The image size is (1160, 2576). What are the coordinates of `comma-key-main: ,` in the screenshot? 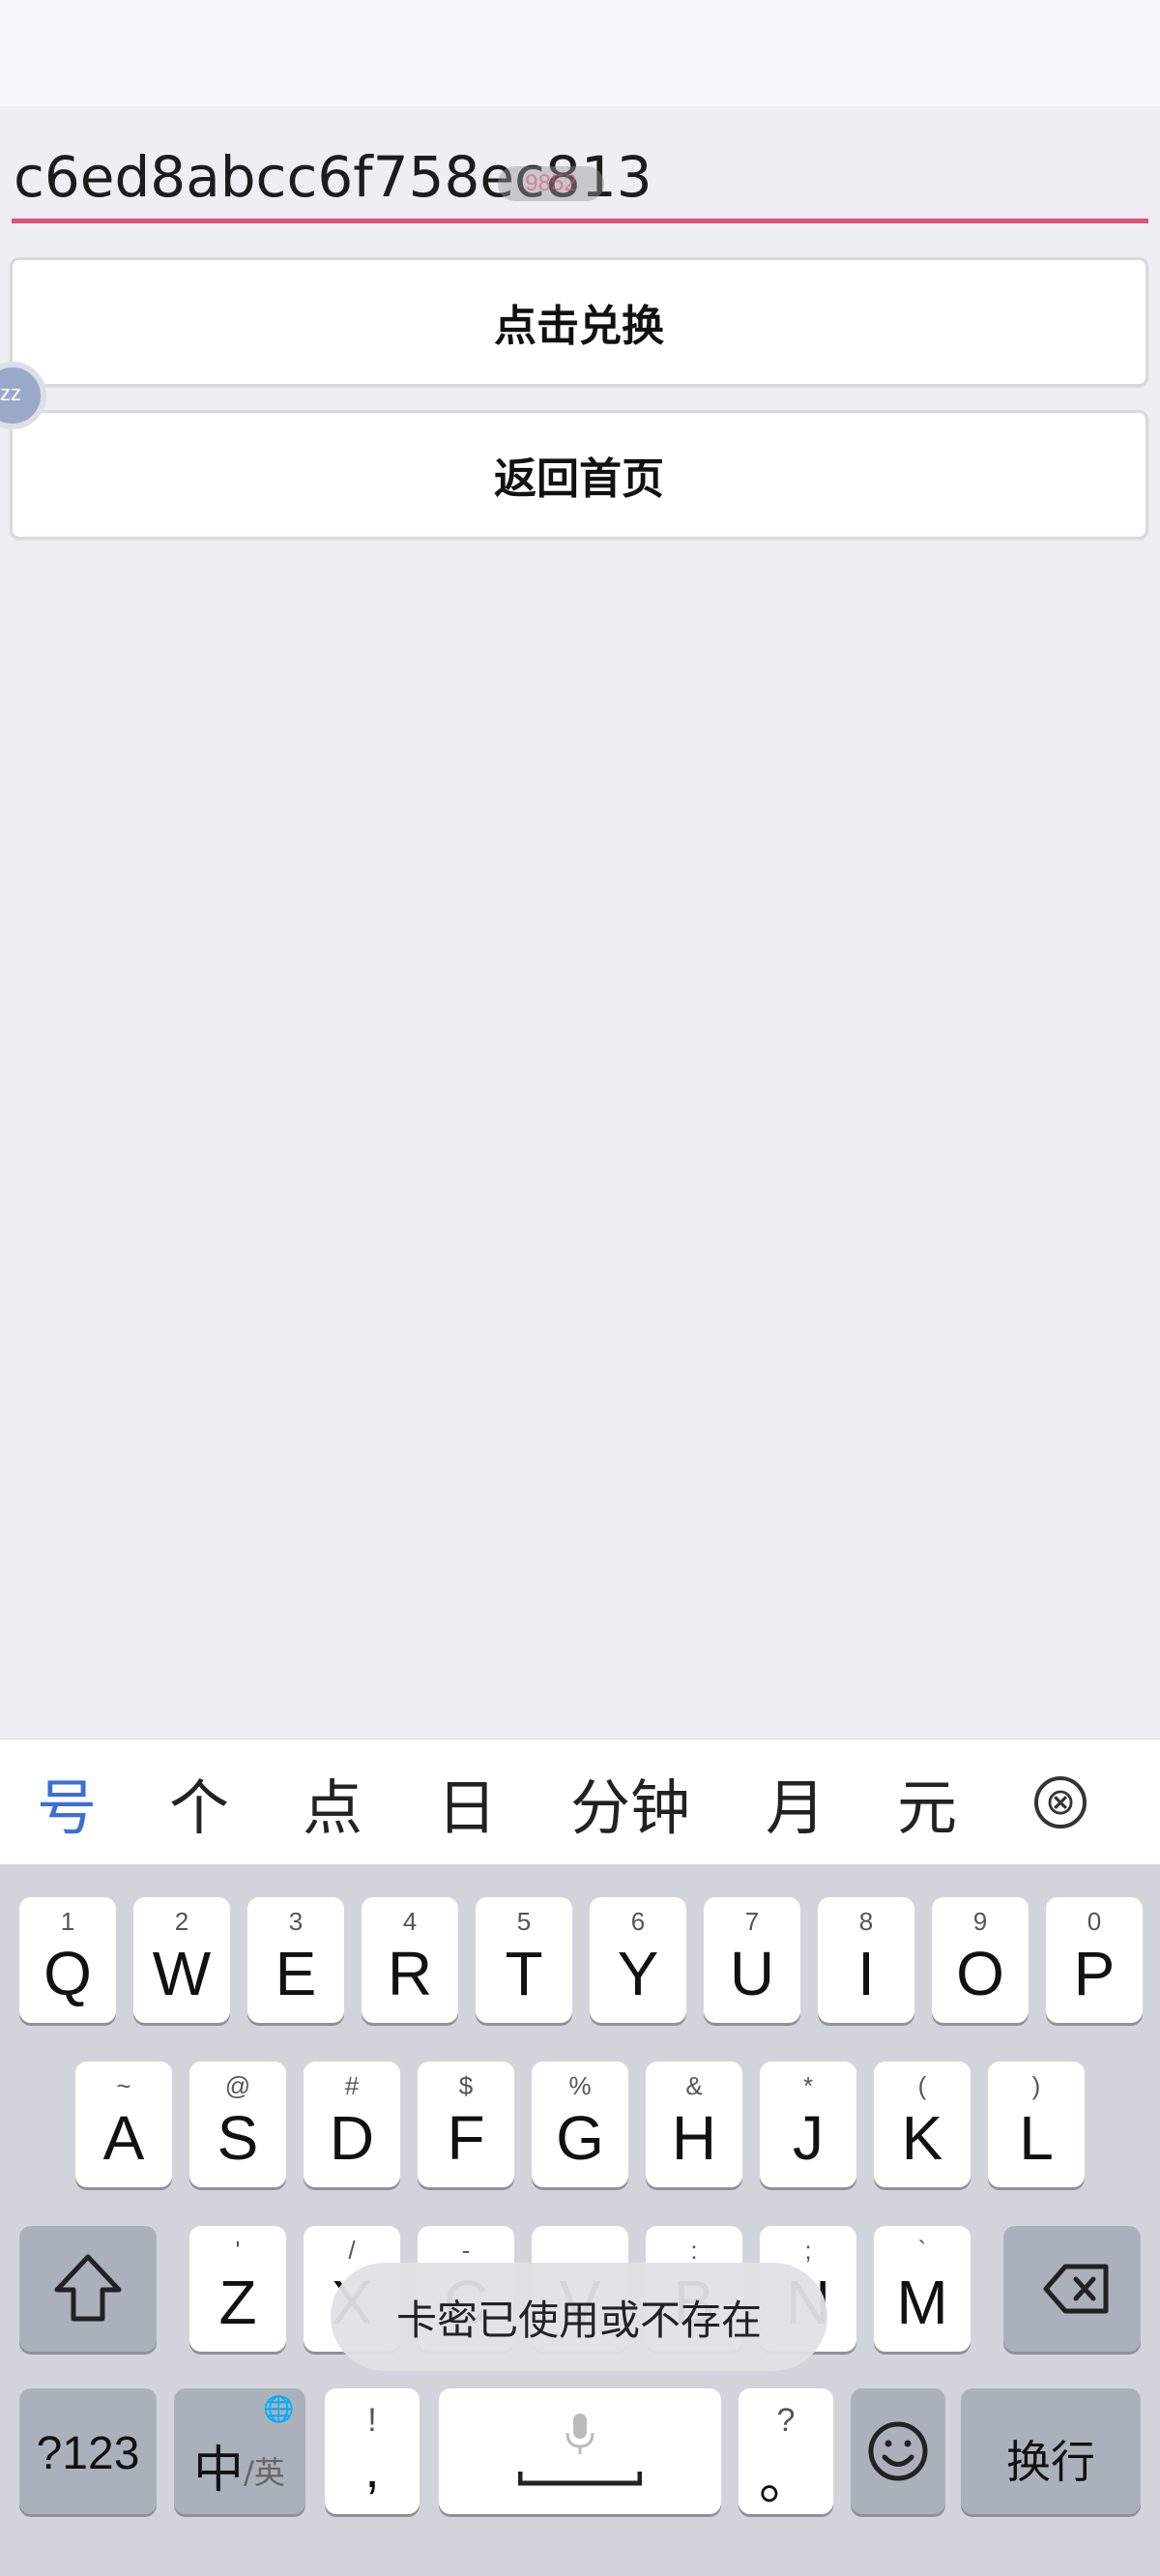 It's located at (372, 2468).